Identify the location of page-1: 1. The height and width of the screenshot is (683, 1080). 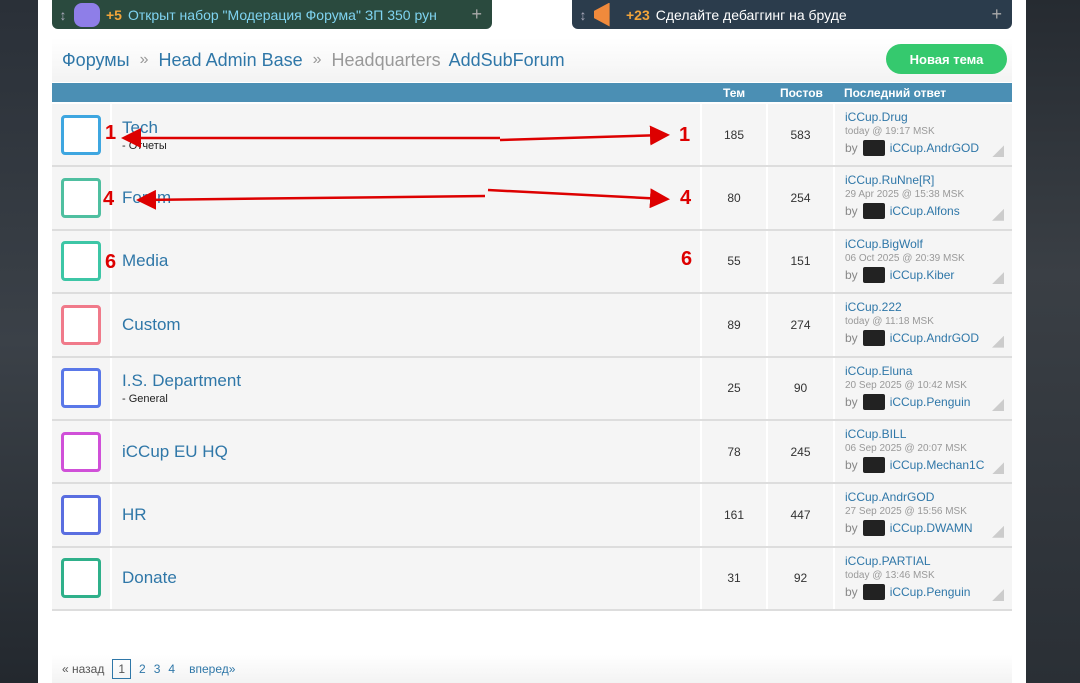
(122, 669).